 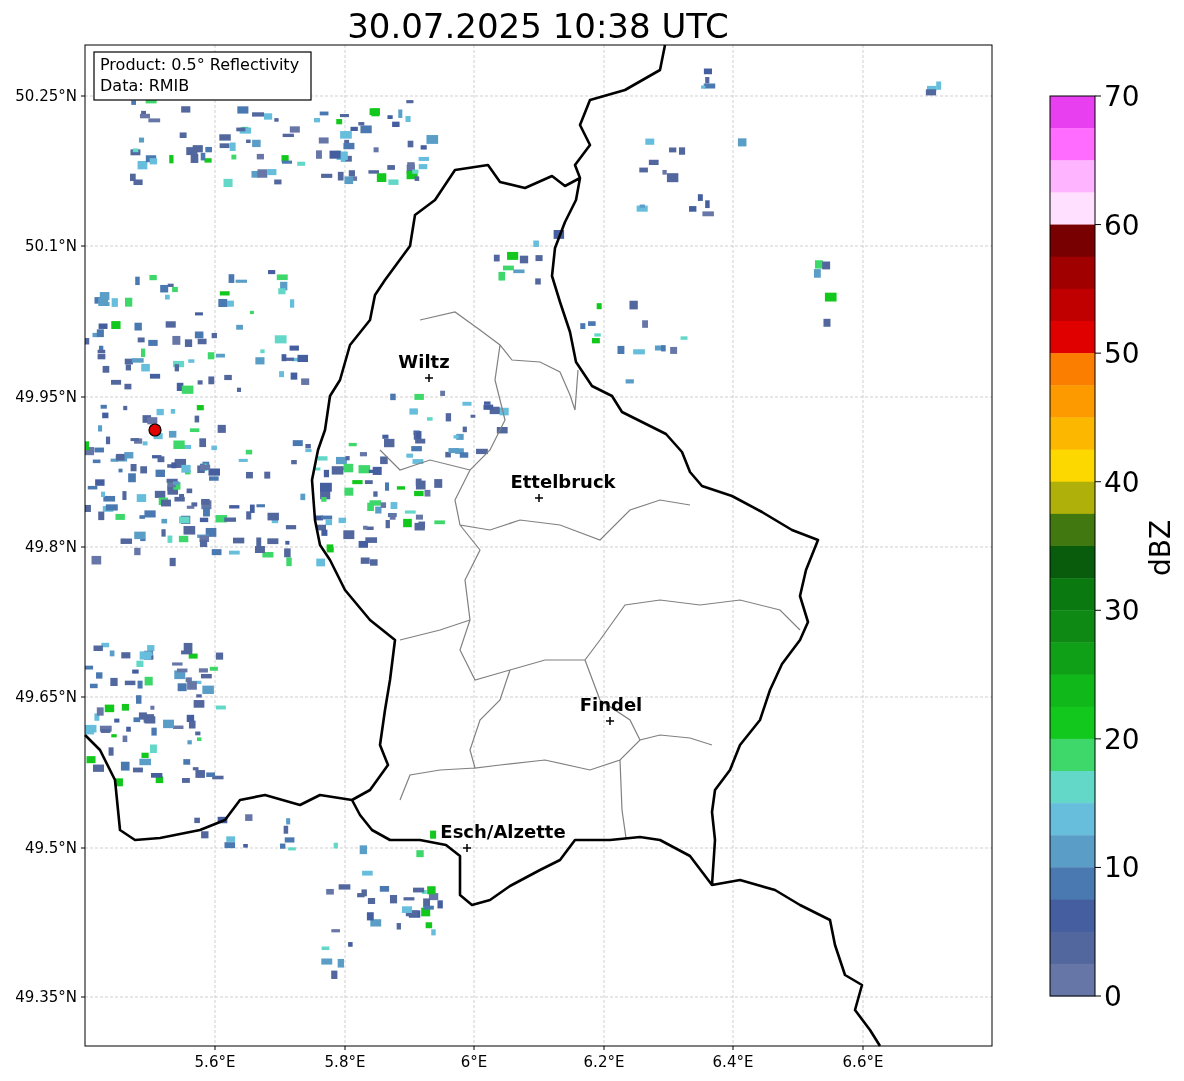 What do you see at coordinates (46, 697) in the screenshot?
I see `axis-tick-label: 49.65°N` at bounding box center [46, 697].